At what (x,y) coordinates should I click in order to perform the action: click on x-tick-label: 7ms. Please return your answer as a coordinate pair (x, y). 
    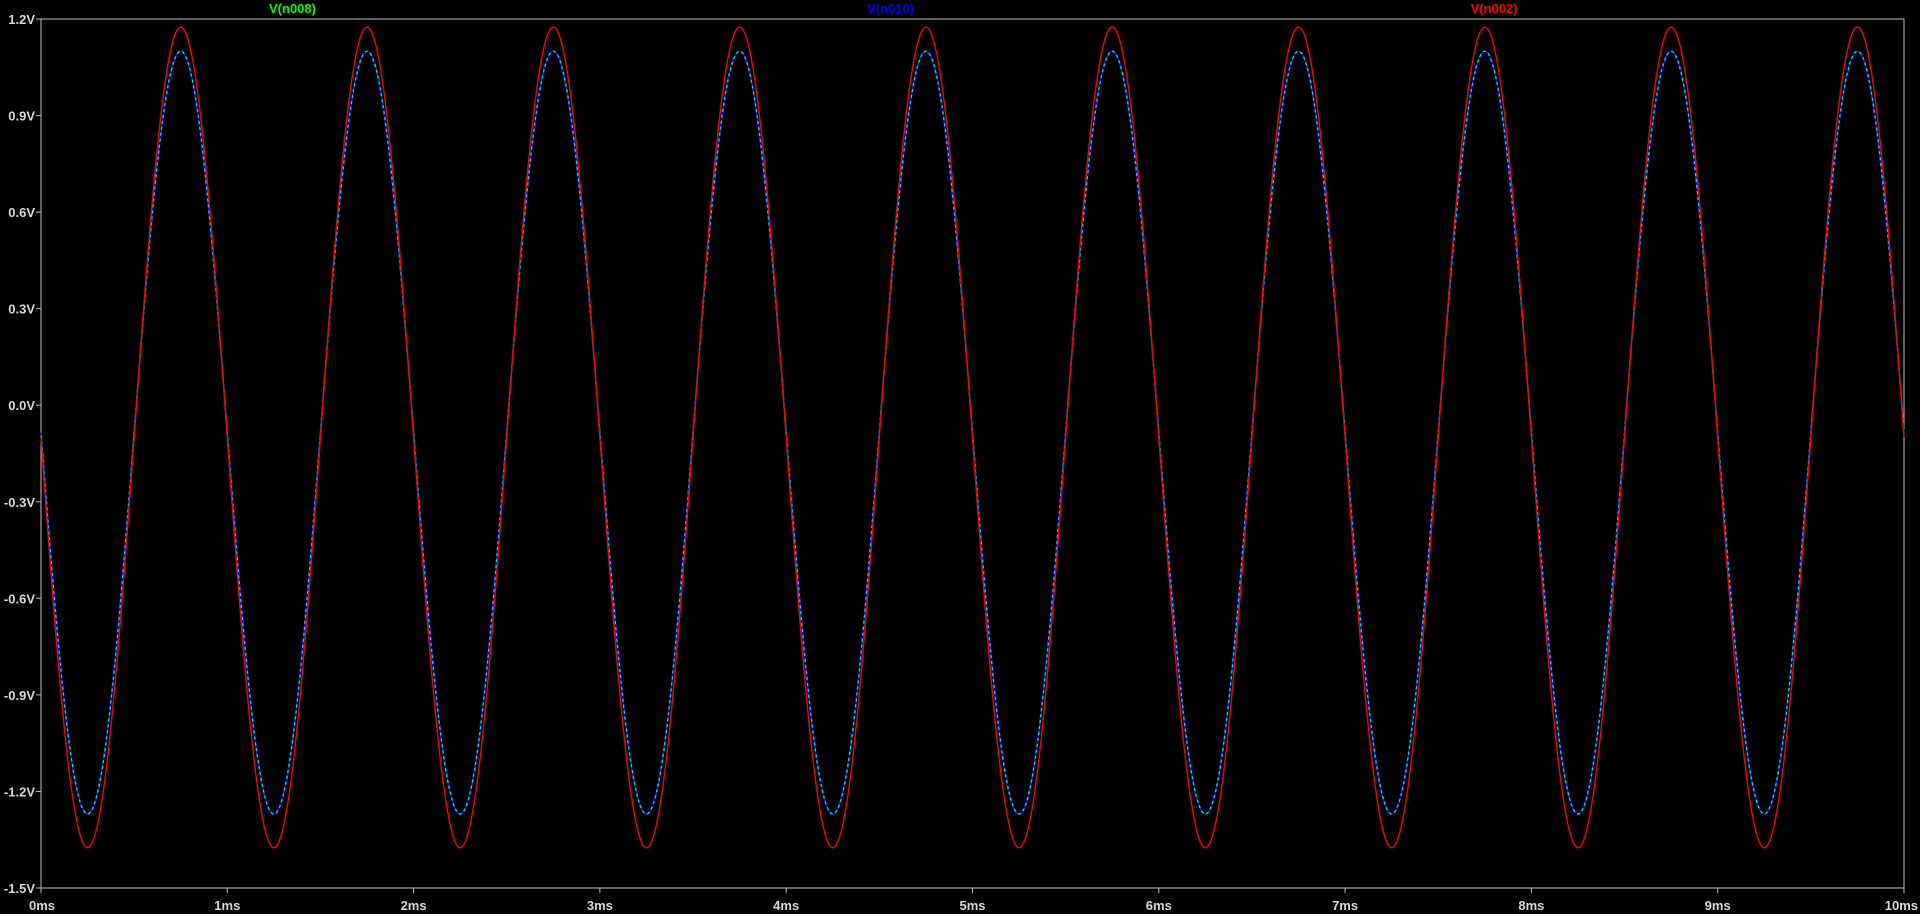
    Looking at the image, I should click on (1345, 905).